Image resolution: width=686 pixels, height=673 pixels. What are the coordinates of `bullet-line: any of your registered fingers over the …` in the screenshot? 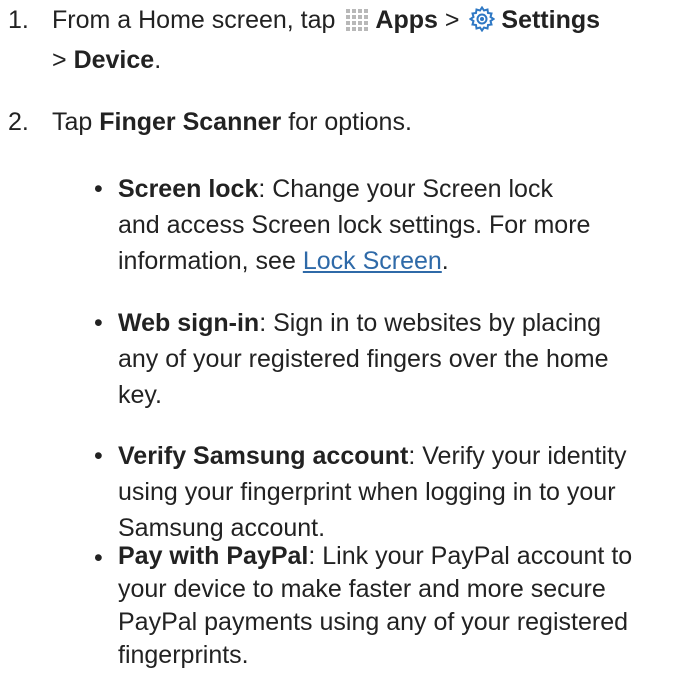 It's located at (363, 359).